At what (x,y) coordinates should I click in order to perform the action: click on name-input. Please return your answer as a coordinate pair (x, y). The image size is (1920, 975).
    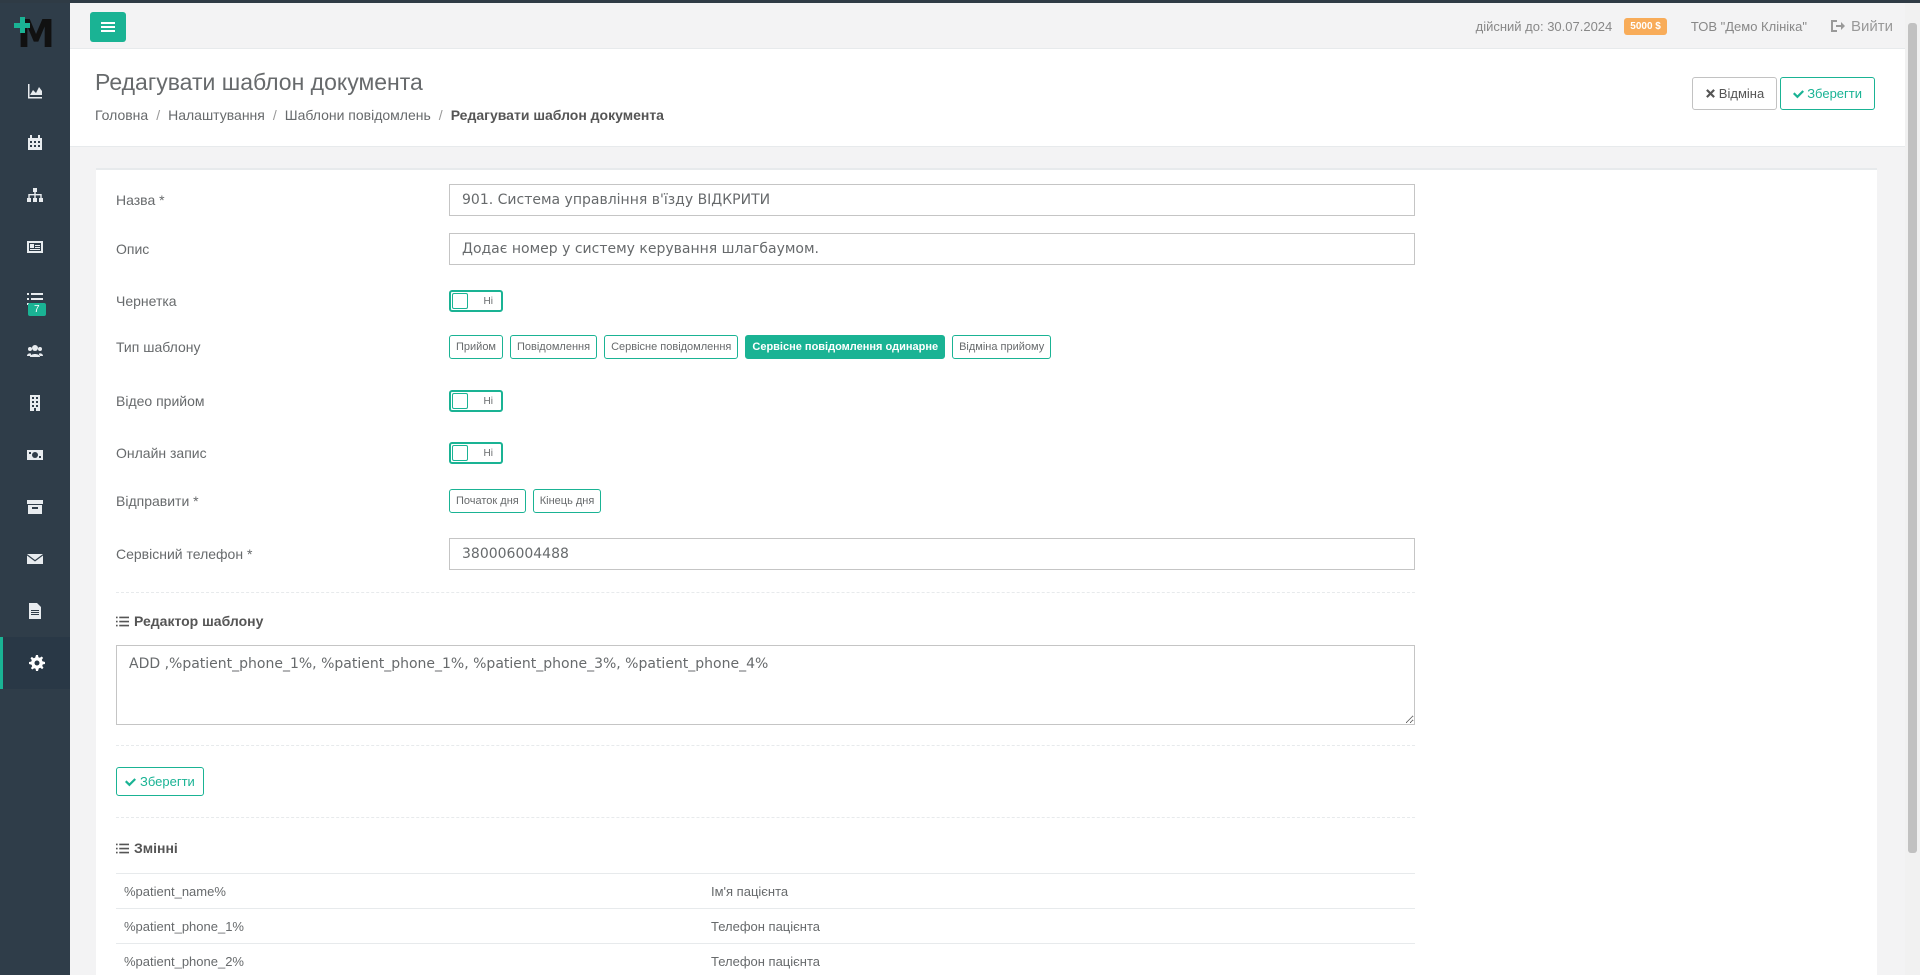
    Looking at the image, I should click on (932, 200).